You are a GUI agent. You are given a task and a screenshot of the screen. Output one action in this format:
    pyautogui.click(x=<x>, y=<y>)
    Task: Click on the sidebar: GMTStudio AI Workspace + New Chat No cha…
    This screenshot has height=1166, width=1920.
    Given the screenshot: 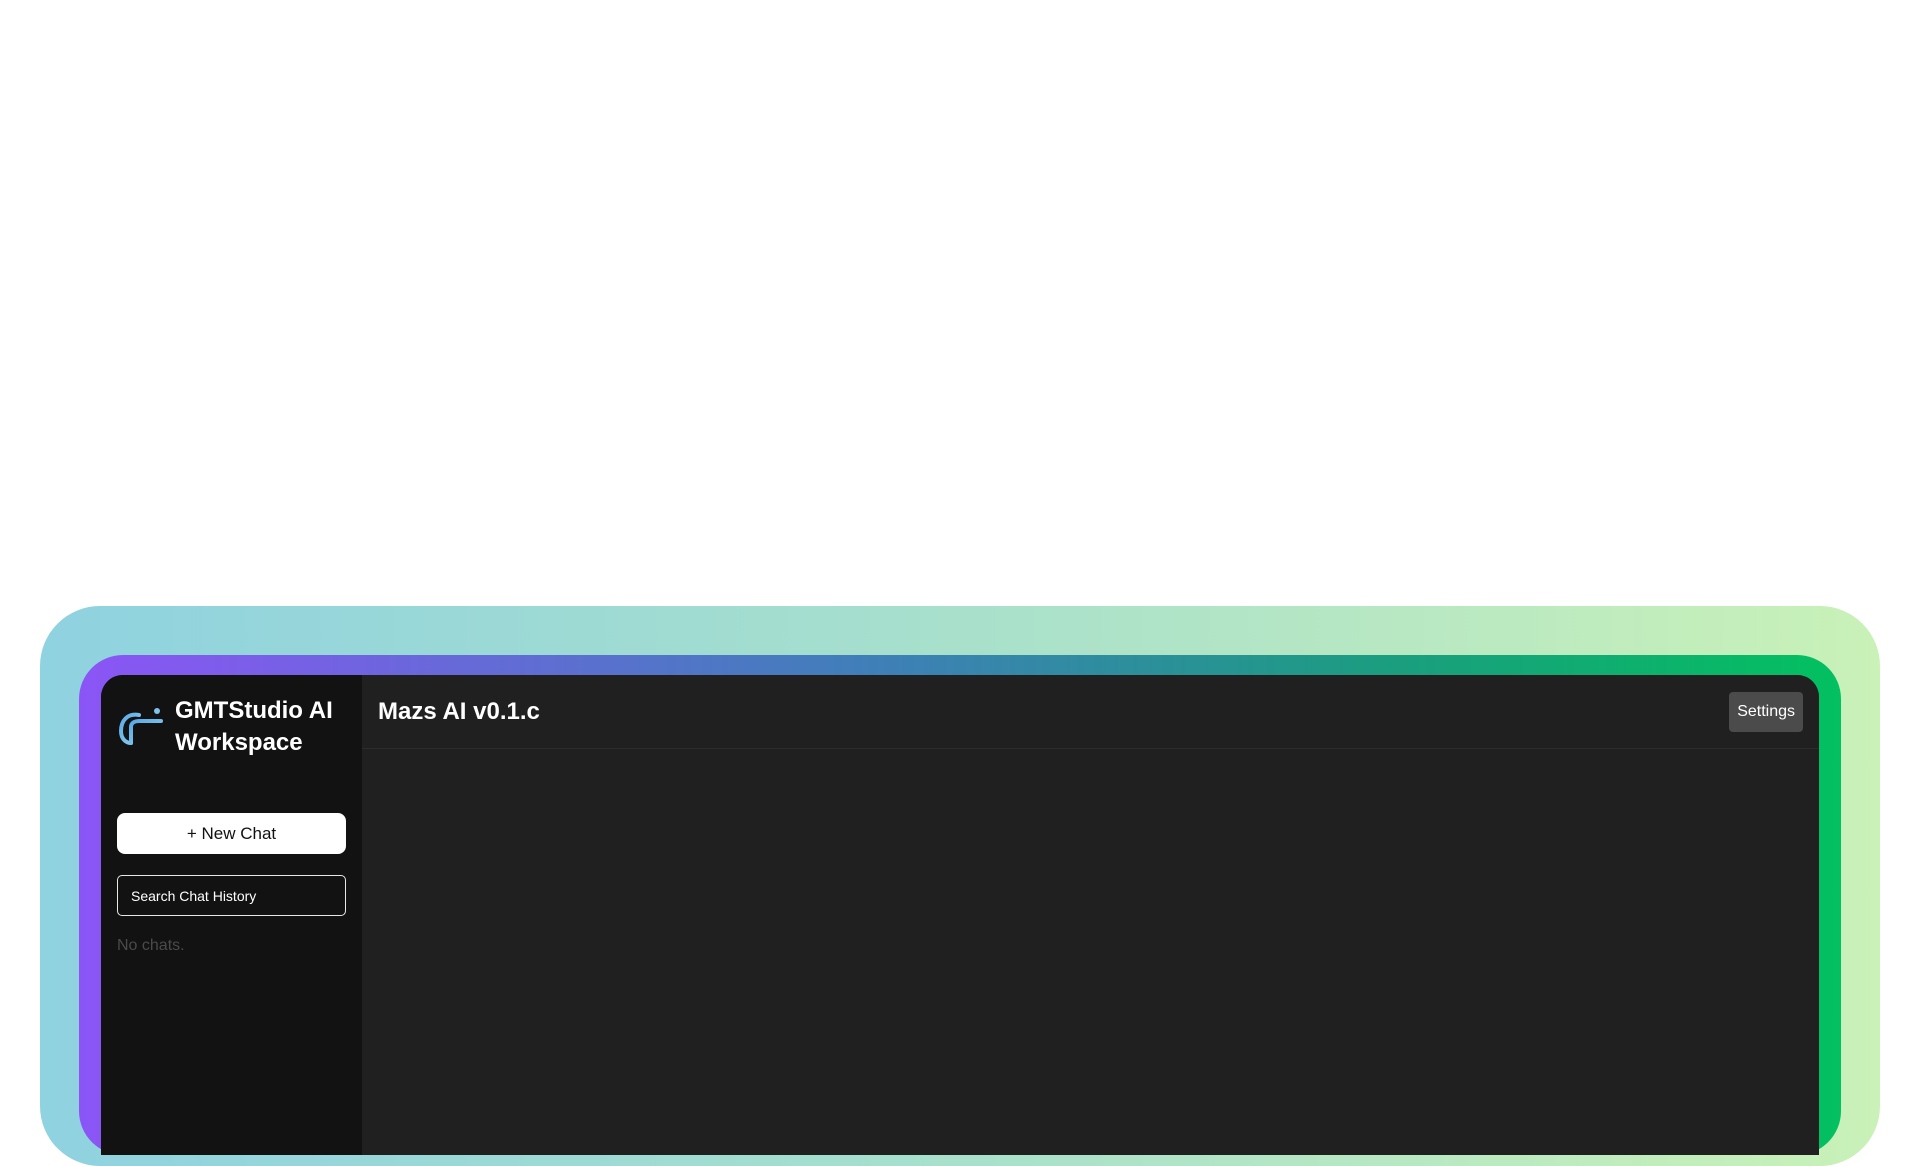 What is the action you would take?
    pyautogui.click(x=231, y=915)
    